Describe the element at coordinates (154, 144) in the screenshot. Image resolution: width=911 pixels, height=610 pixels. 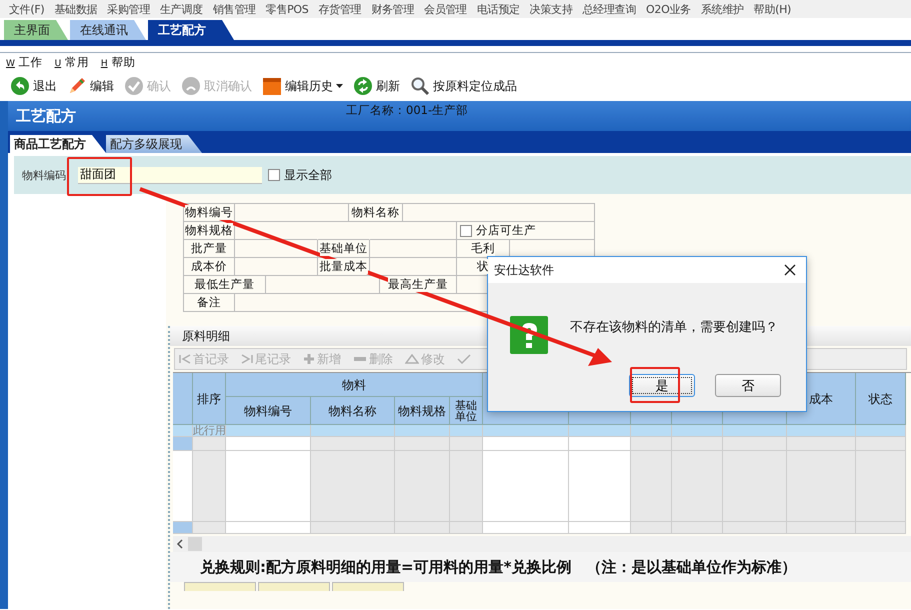
I see `tab: 配方多级展现` at that location.